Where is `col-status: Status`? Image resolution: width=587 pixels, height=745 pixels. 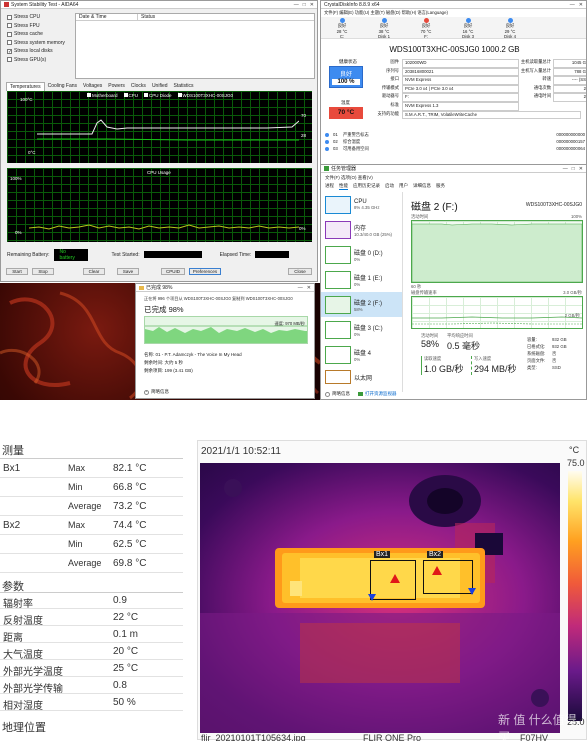
col-status: Status is located at coordinates (146, 17).